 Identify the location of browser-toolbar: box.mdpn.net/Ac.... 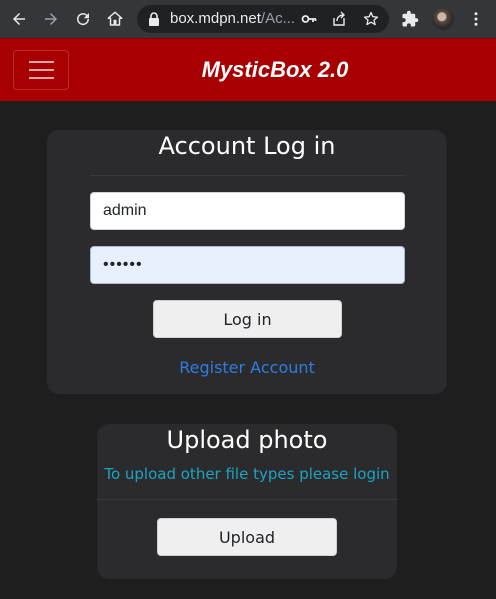
(248, 19).